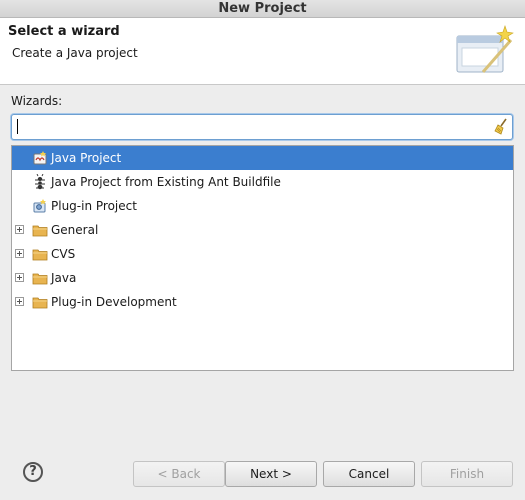 Image resolution: width=525 pixels, height=500 pixels. I want to click on text-caret, so click(17, 126).